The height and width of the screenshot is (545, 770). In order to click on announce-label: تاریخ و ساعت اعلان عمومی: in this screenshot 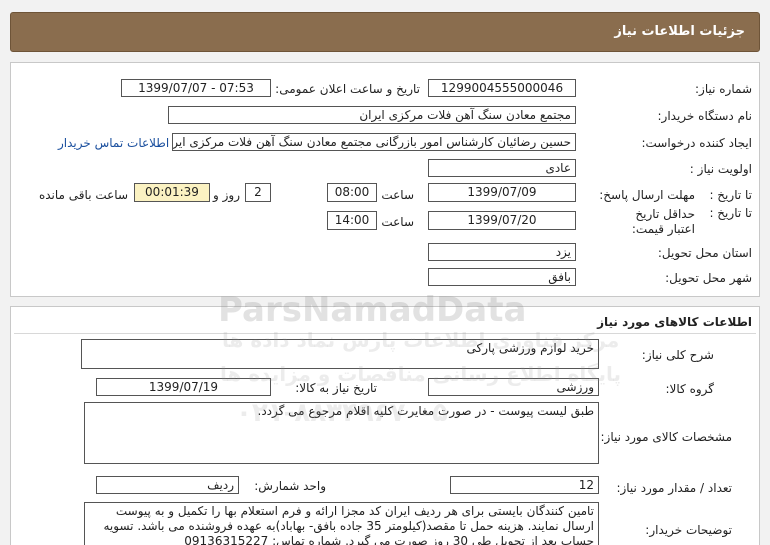, I will do `click(347, 89)`.